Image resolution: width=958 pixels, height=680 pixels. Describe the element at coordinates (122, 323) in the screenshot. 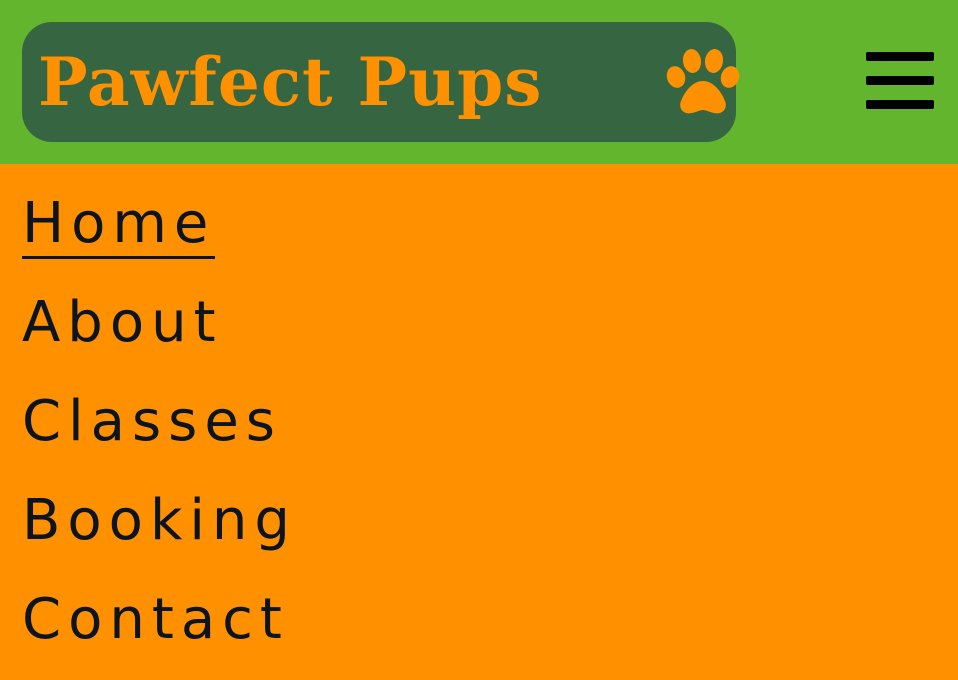

I see `nav-item-about: About` at that location.